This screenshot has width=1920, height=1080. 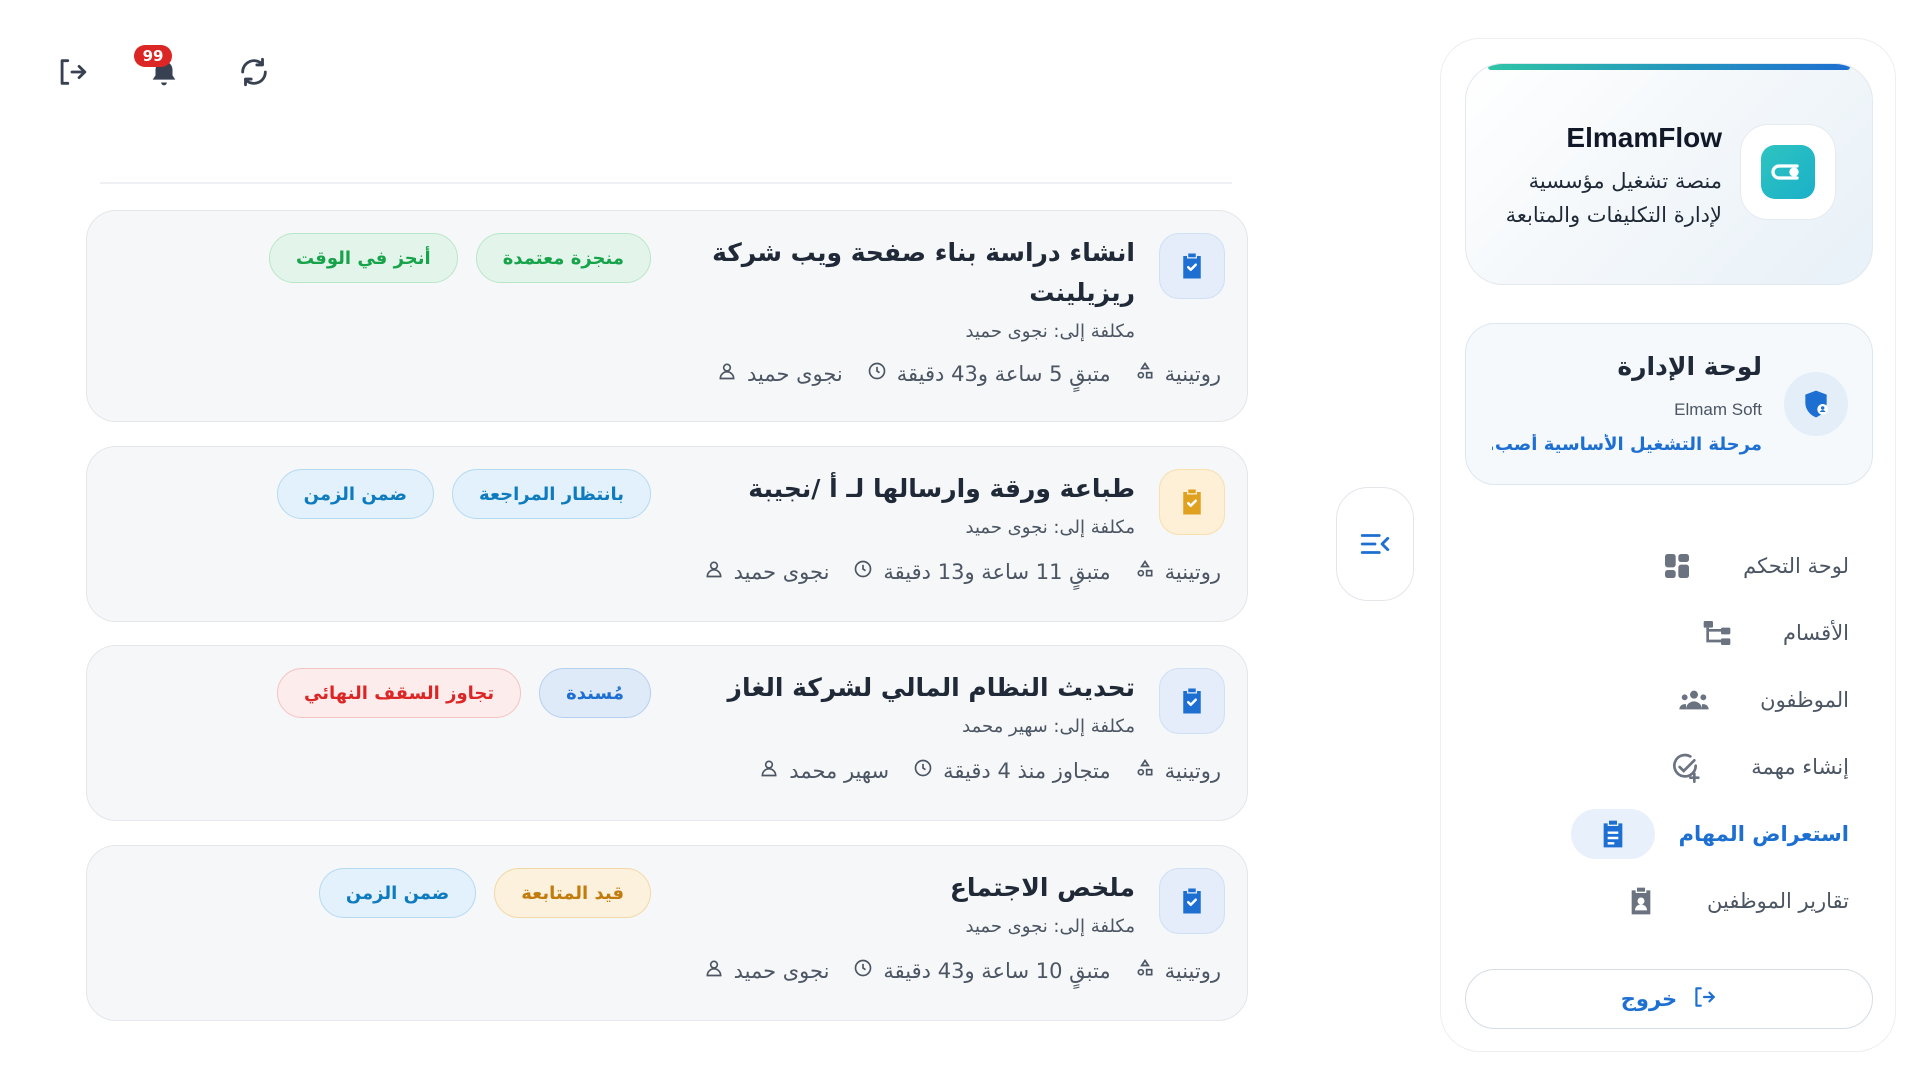 I want to click on shield-user-icon, so click(x=1816, y=404).